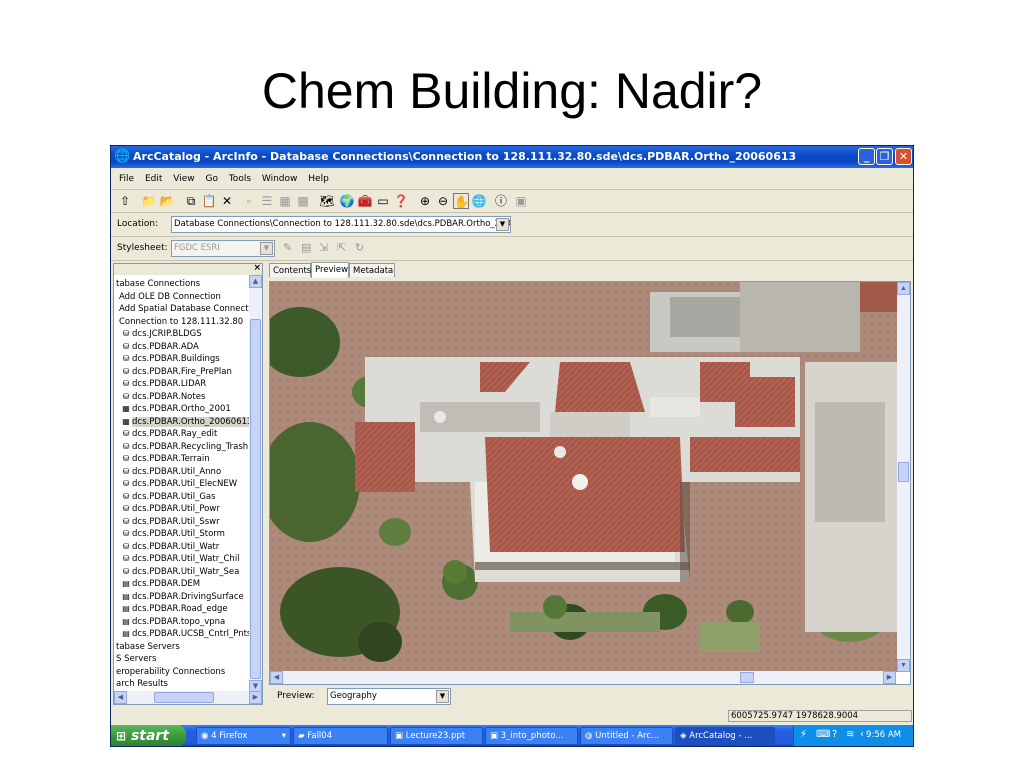  I want to click on tree-item: ⛁ dcs.PDBAR.Util_Watr_Sea, so click(182, 572).